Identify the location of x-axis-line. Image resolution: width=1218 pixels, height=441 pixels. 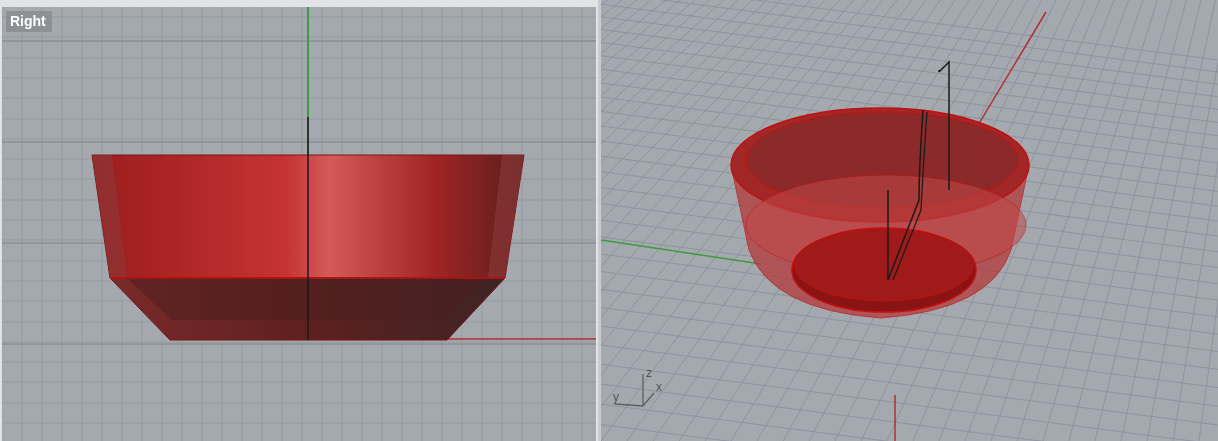
(895, 417).